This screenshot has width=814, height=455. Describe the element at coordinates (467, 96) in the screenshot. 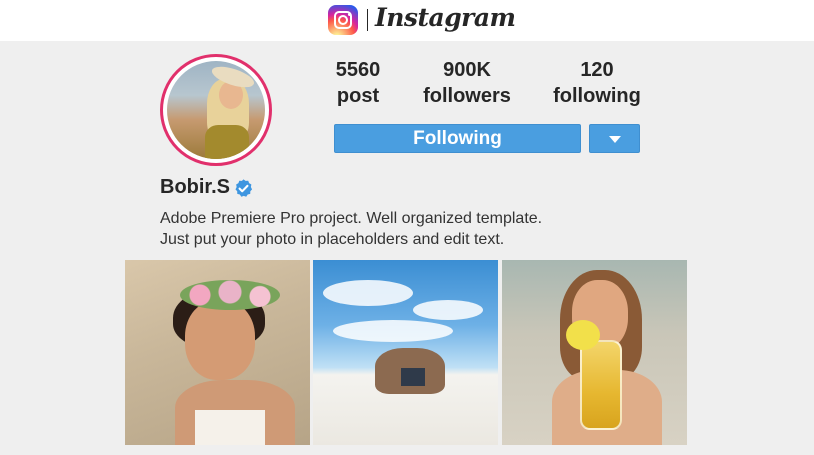

I see `followers-count-label: followers` at that location.